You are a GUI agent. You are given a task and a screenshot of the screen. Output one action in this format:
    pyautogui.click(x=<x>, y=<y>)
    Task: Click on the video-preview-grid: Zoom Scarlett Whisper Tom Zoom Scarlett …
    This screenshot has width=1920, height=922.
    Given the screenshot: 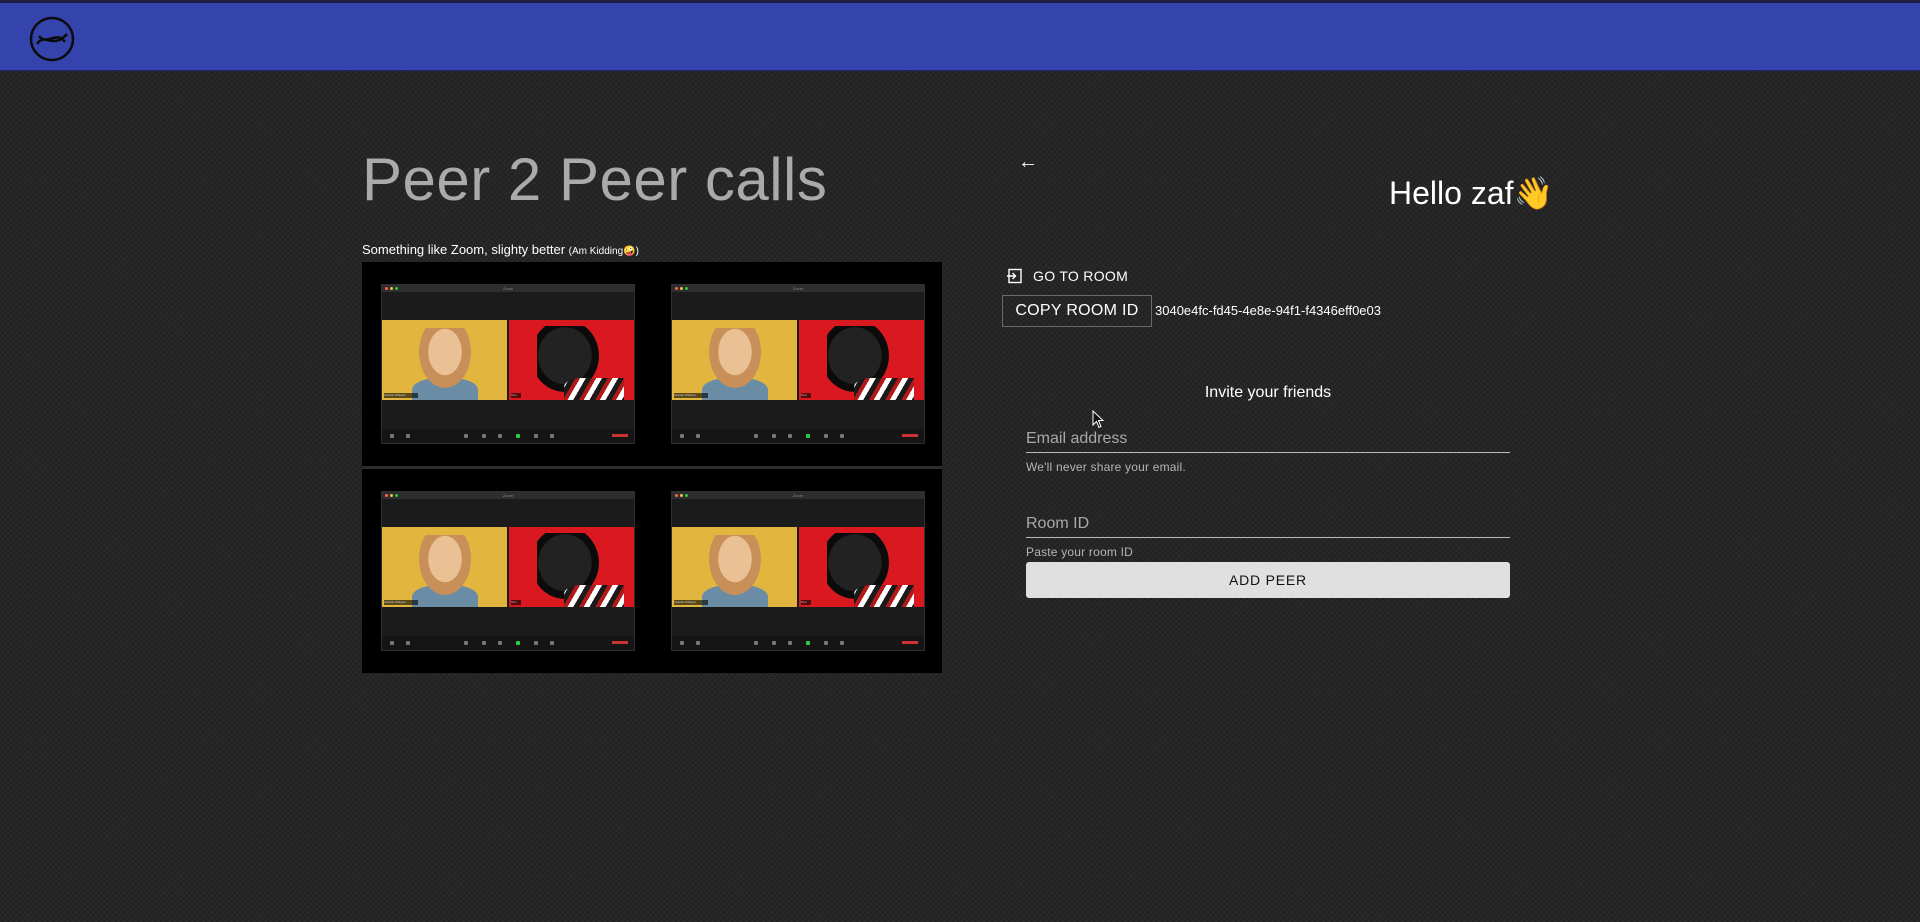 What is the action you would take?
    pyautogui.click(x=652, y=467)
    